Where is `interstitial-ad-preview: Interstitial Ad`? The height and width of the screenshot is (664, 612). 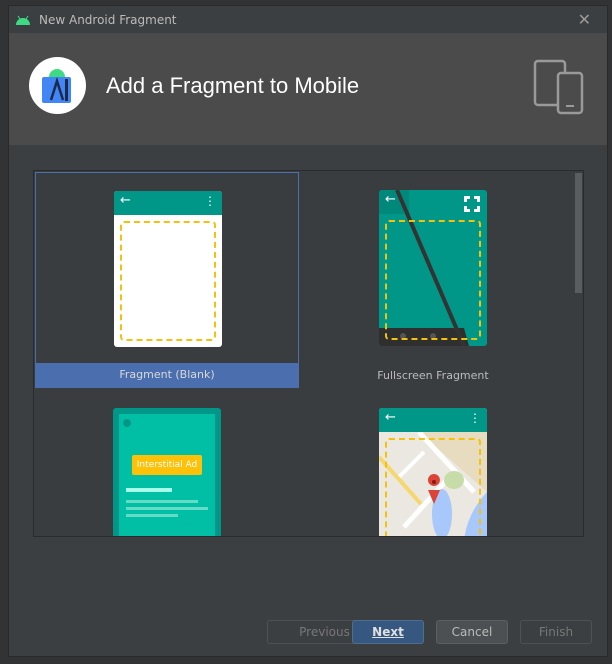 interstitial-ad-preview: Interstitial Ad is located at coordinates (167, 472).